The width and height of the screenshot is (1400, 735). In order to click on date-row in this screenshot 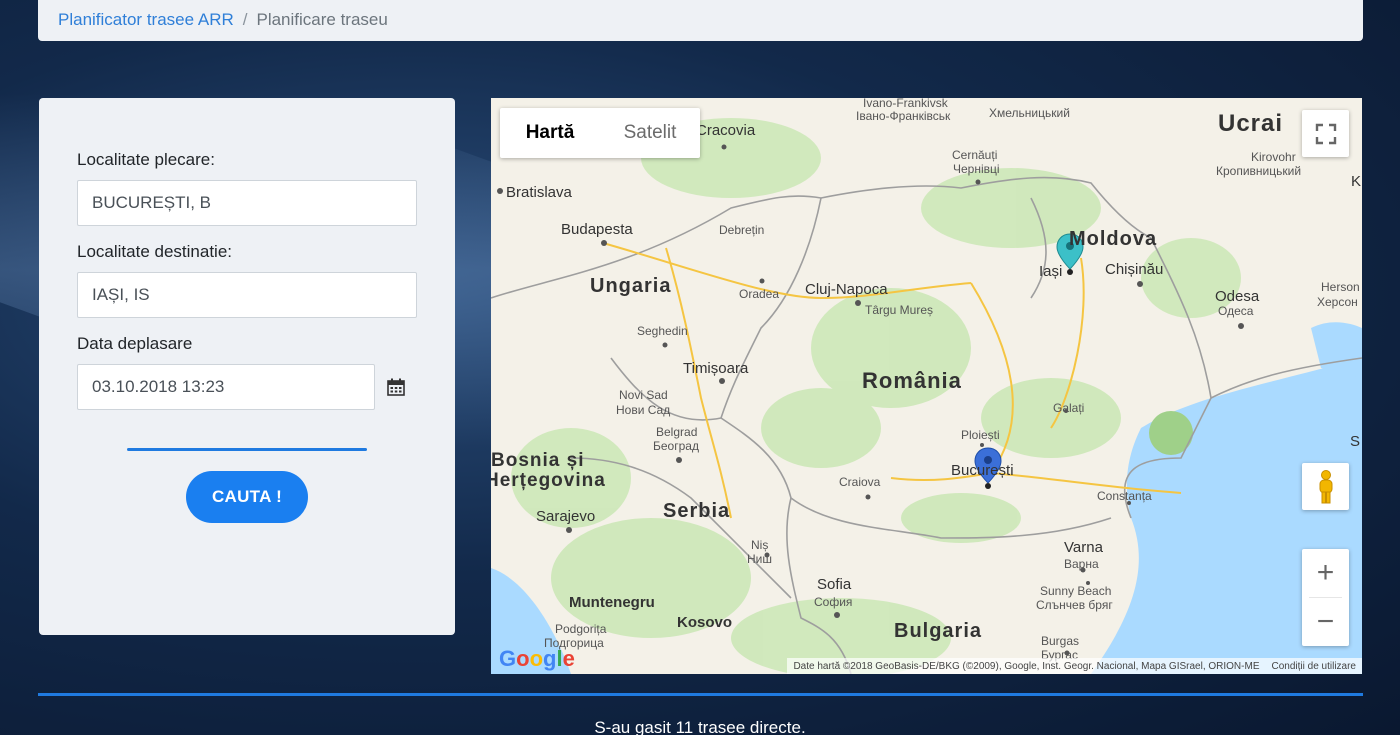, I will do `click(247, 387)`.